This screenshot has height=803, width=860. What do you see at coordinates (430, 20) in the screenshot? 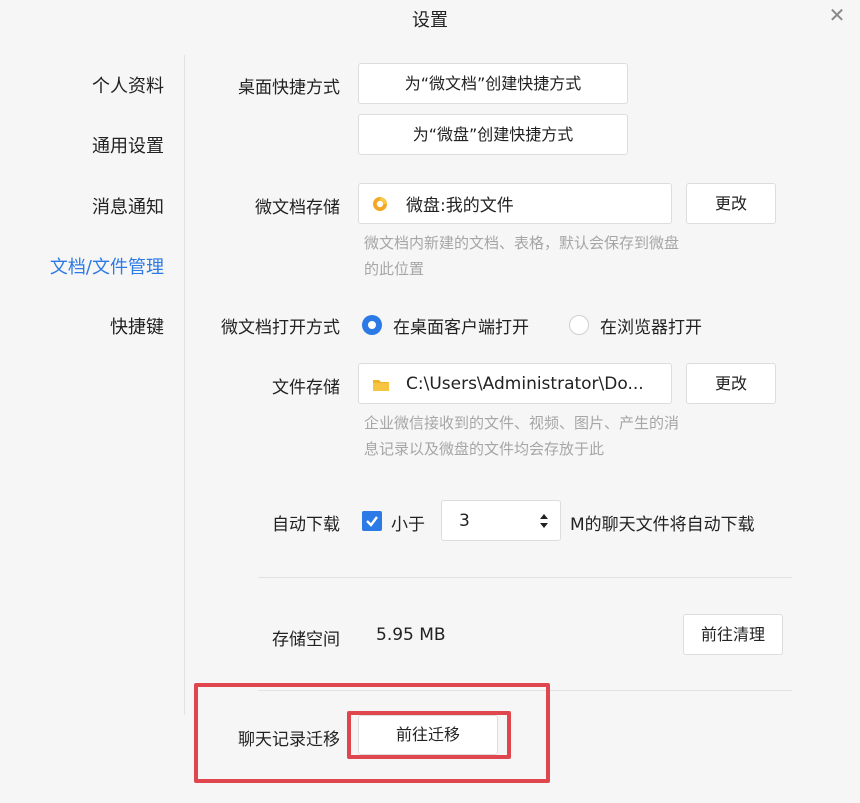
I see `window-title: 设置` at bounding box center [430, 20].